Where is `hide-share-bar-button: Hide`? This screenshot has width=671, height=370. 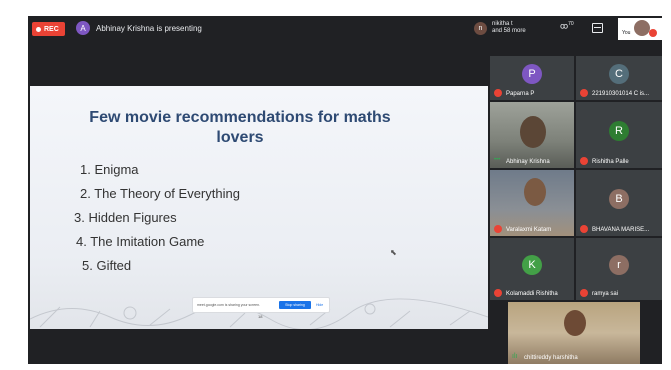 hide-share-bar-button: Hide is located at coordinates (319, 305).